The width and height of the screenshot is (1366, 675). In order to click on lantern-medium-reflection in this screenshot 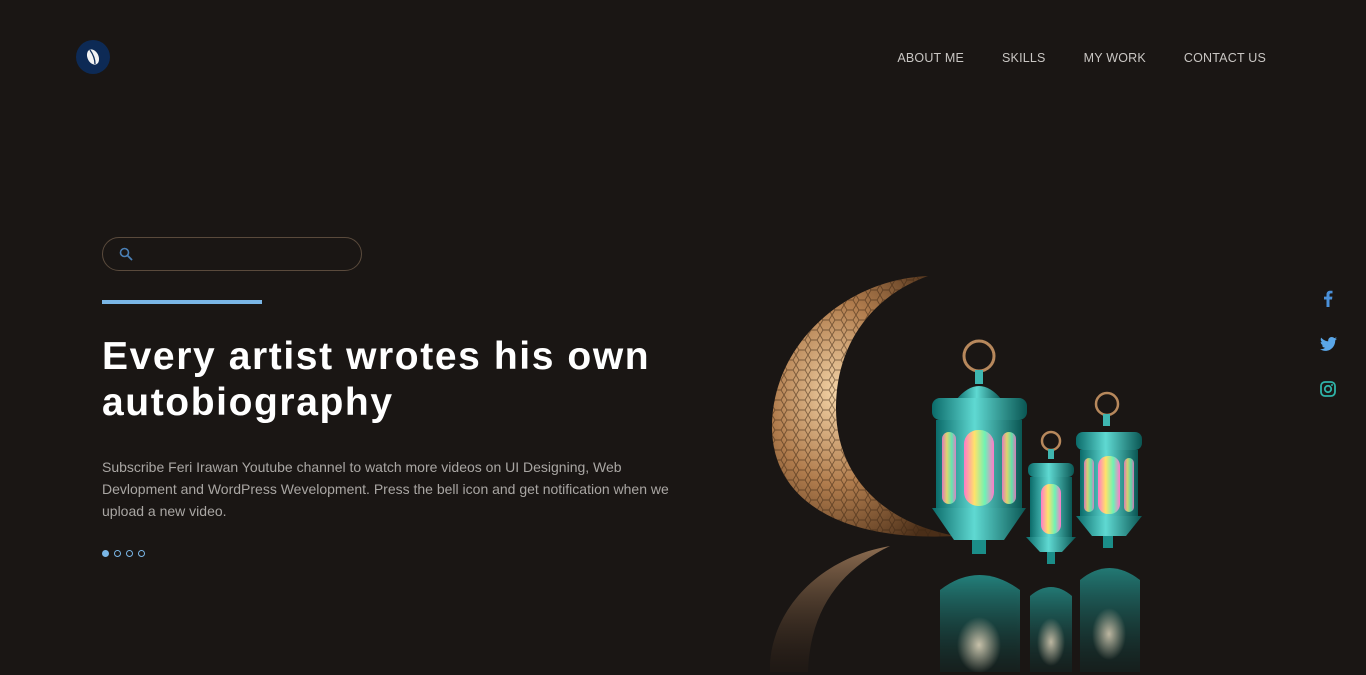, I will do `click(1110, 620)`.